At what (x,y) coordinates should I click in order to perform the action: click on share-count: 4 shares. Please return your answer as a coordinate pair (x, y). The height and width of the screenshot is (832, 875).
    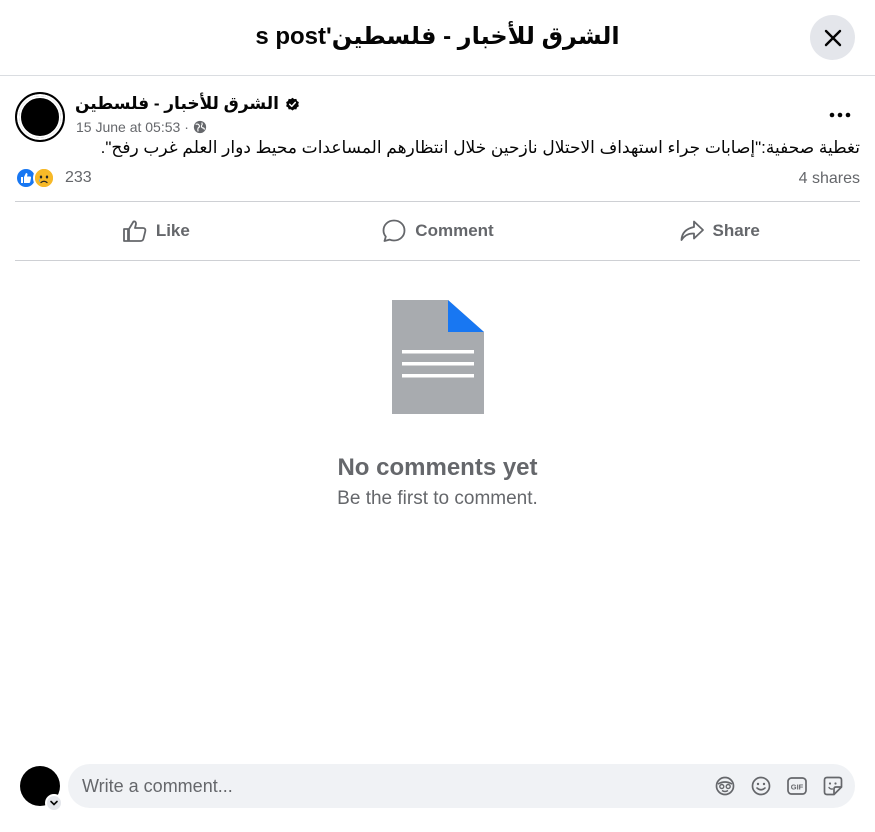
    Looking at the image, I should click on (829, 179).